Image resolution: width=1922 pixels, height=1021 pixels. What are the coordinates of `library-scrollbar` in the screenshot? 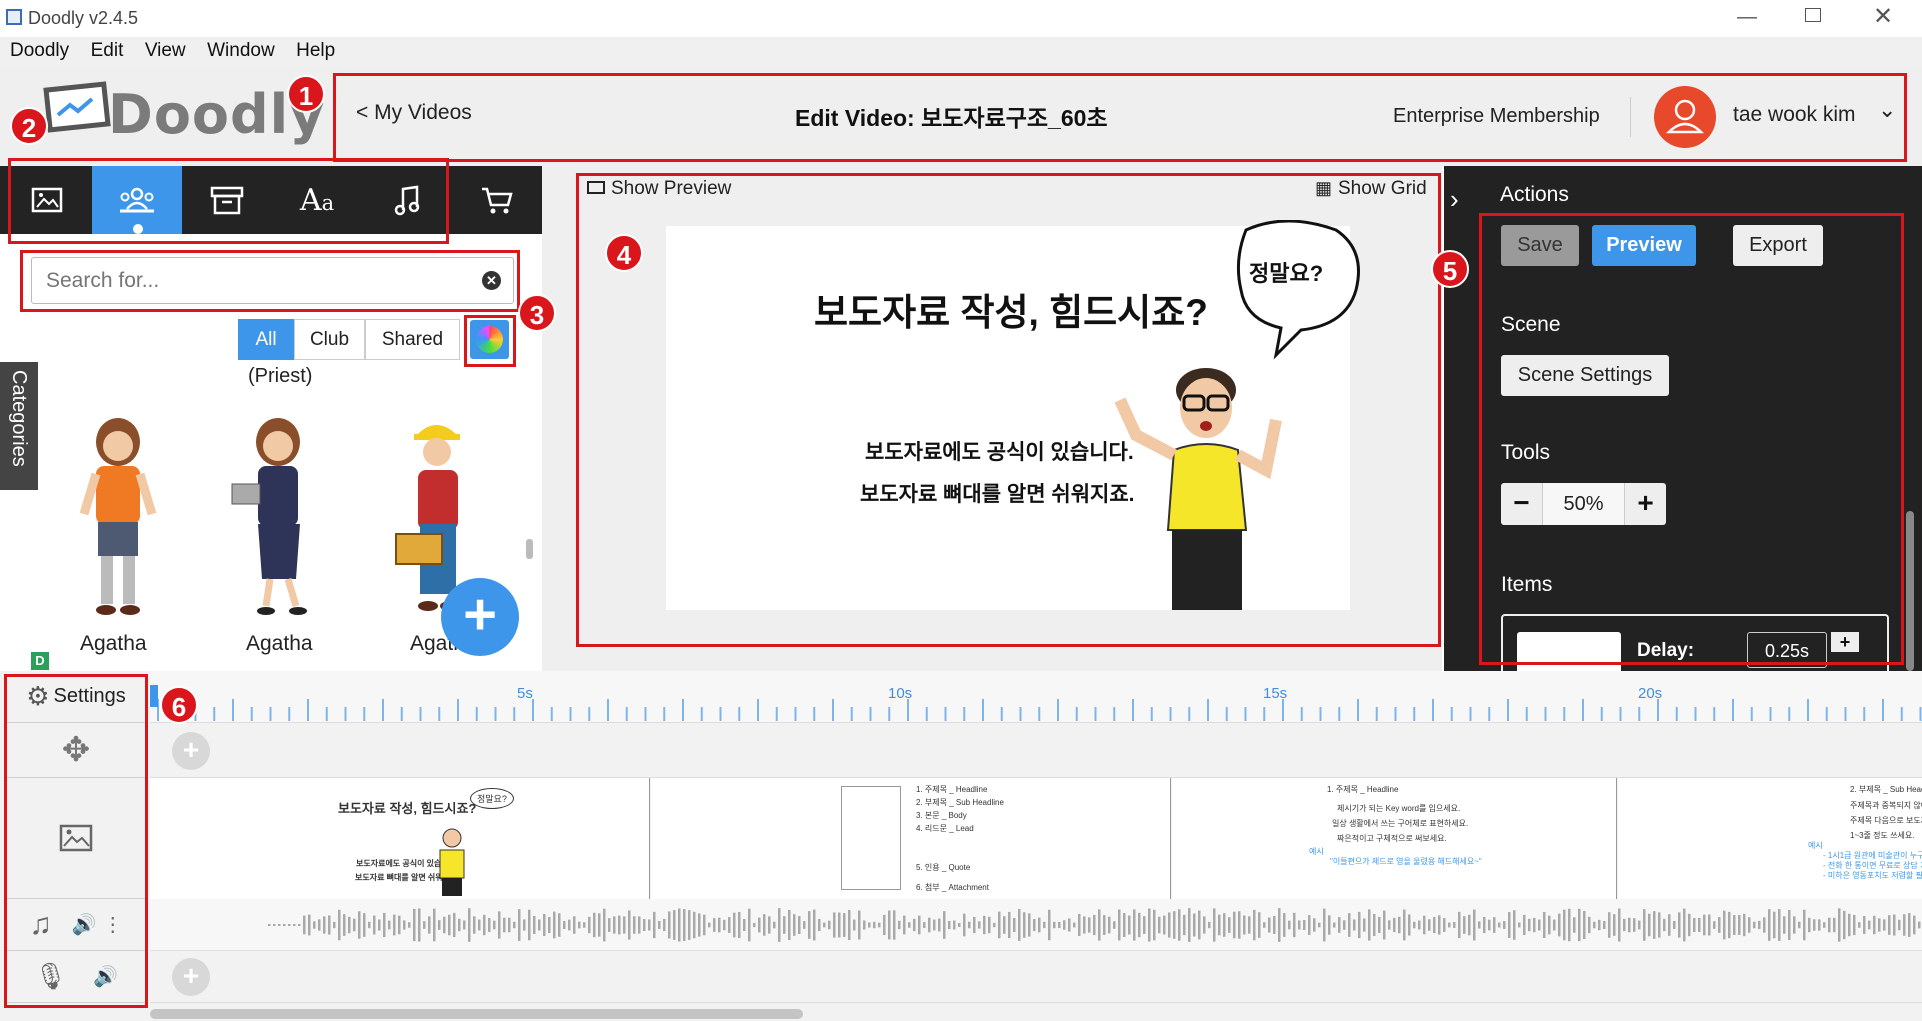 It's located at (529, 549).